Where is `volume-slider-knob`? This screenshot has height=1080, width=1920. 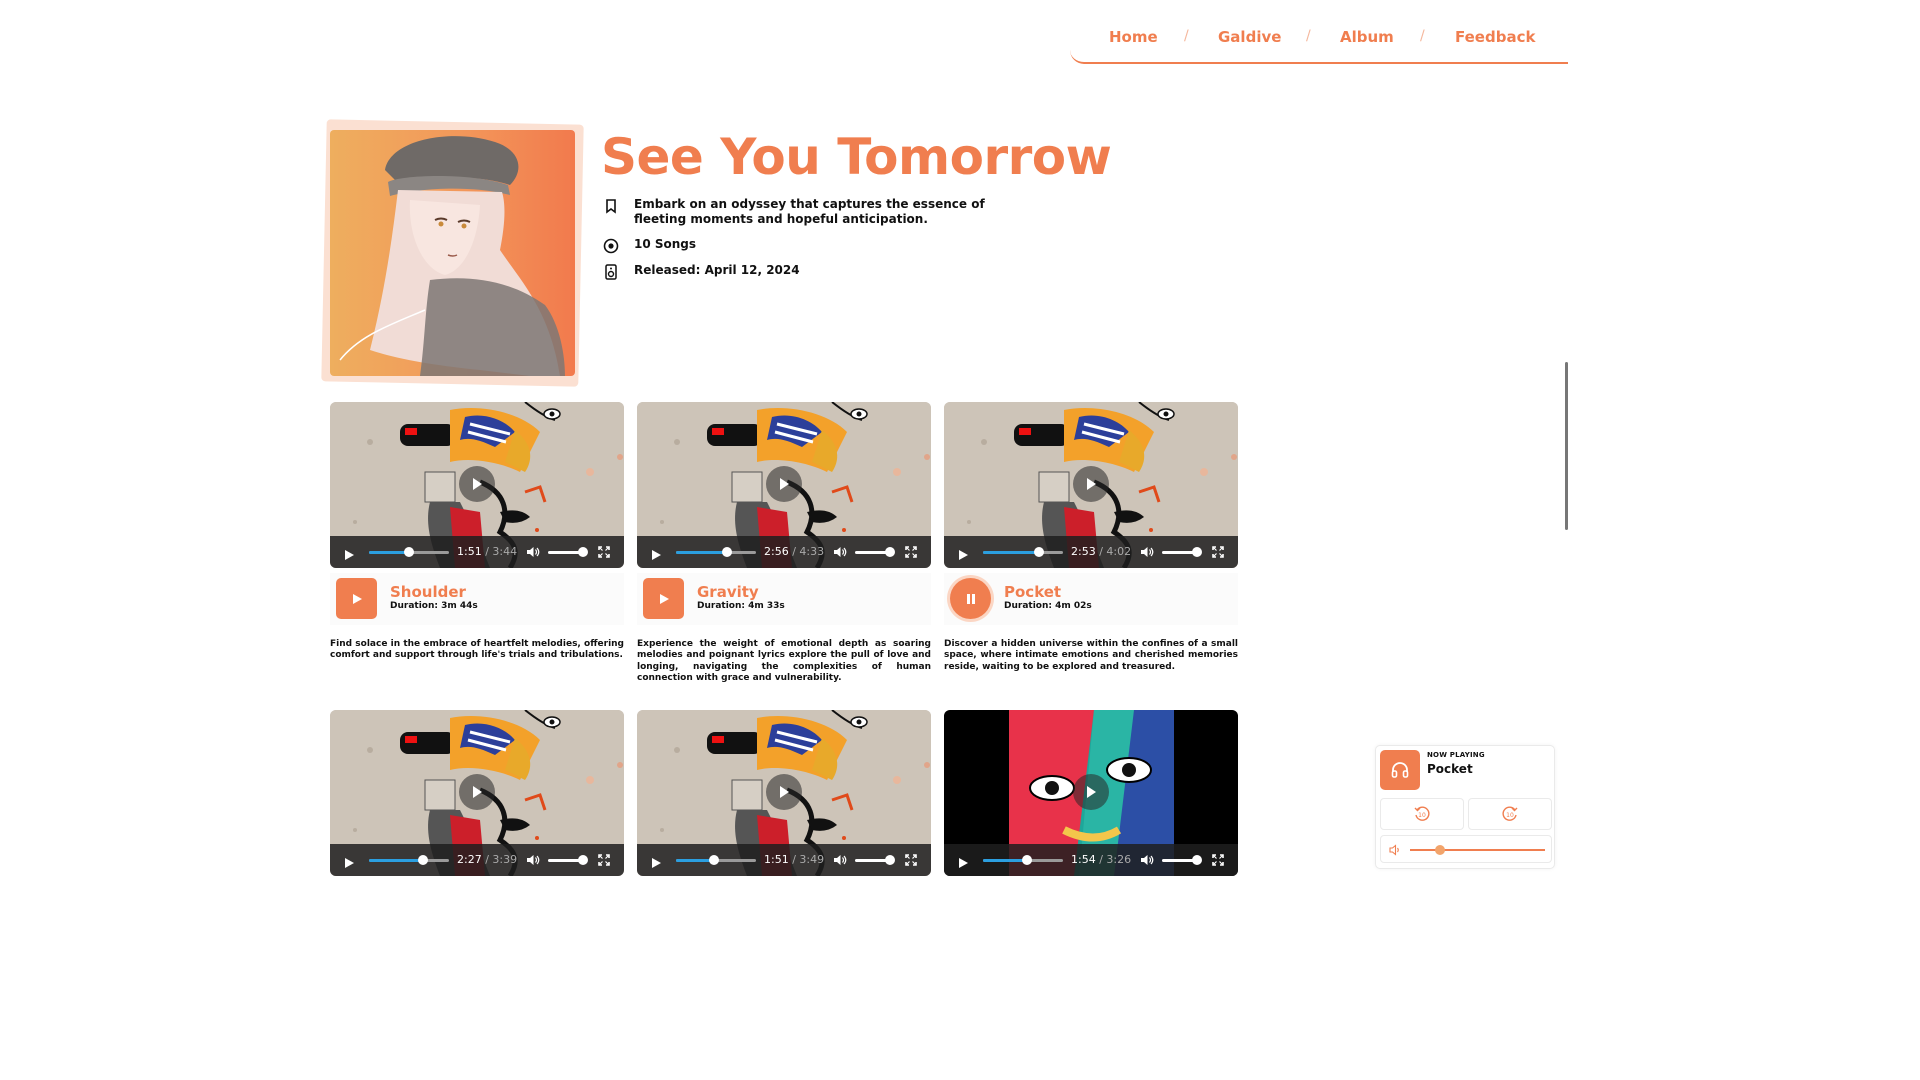 volume-slider-knob is located at coordinates (1440, 850).